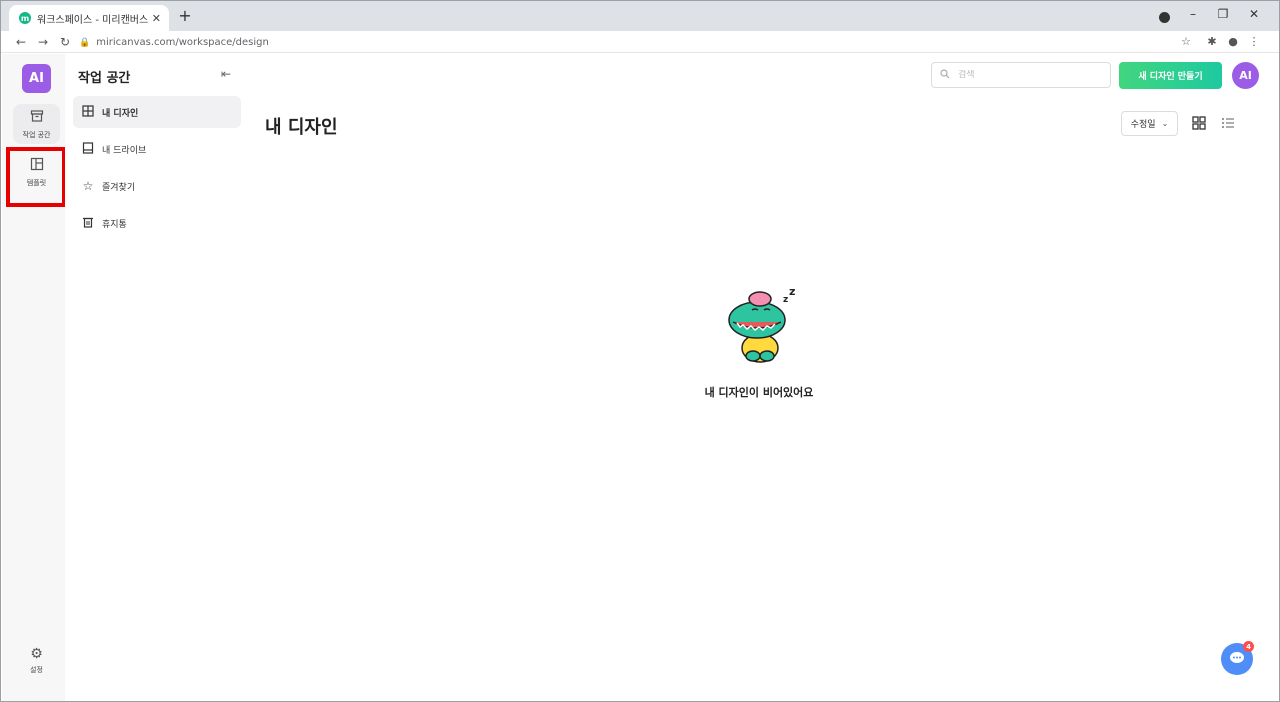 The width and height of the screenshot is (1280, 702). I want to click on workspace-avatar: AI, so click(36, 78).